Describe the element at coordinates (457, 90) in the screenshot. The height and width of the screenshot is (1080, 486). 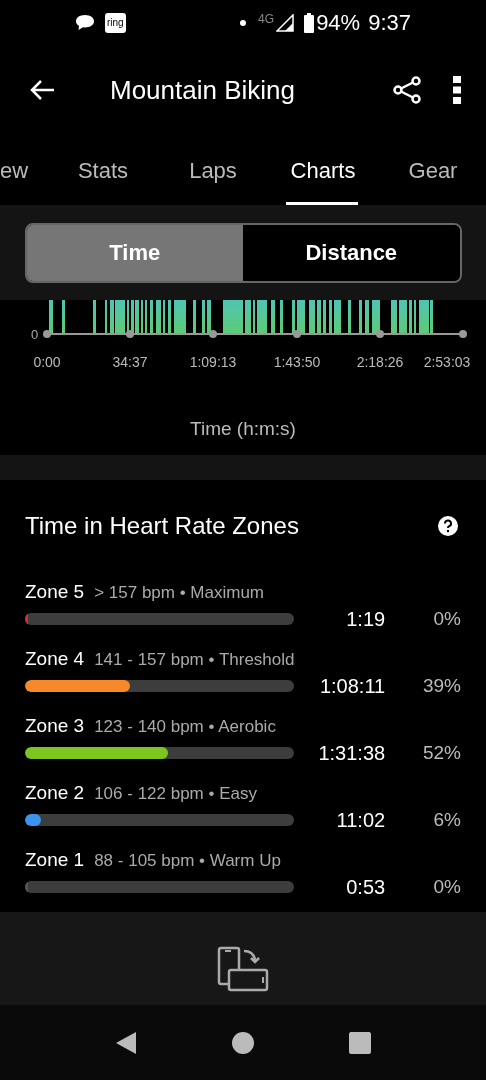
I see `more-vertical-icon` at that location.